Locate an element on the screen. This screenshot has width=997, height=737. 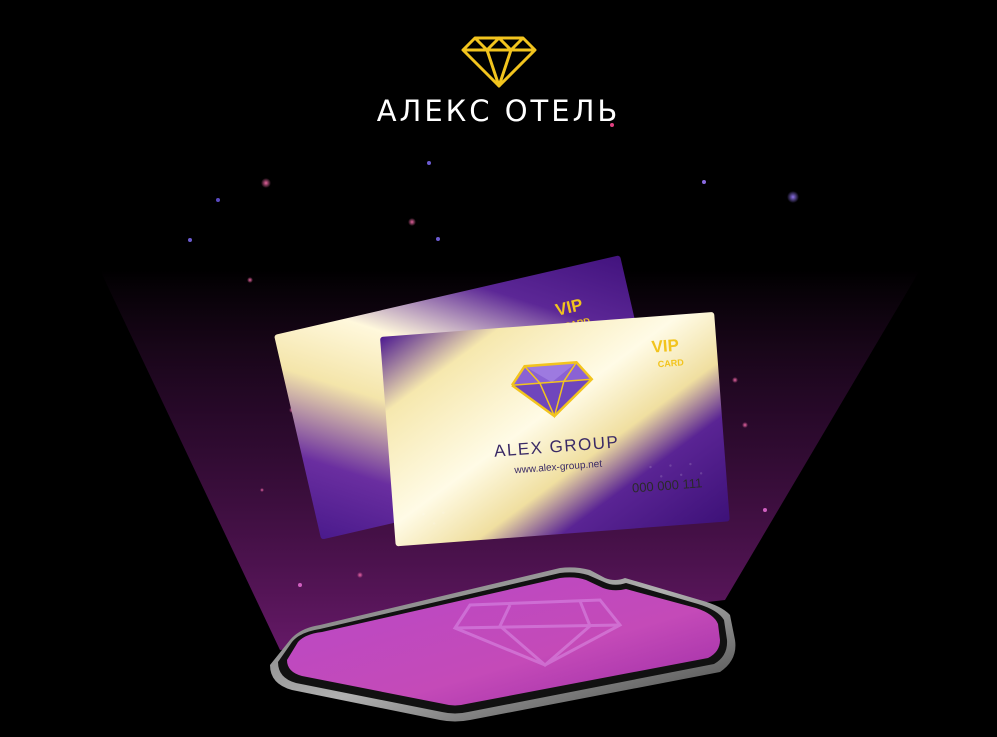
diamond-icon is located at coordinates (498, 62).